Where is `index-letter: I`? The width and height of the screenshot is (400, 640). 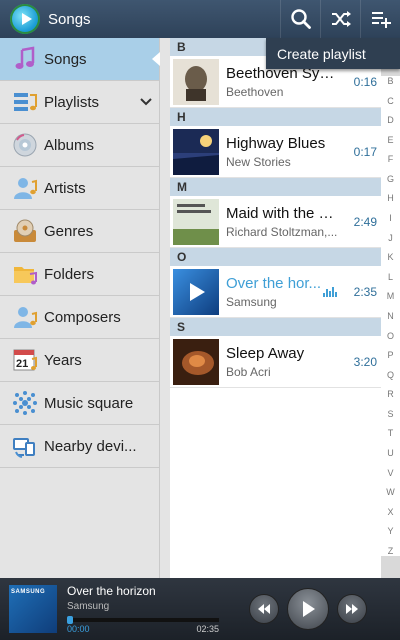 index-letter: I is located at coordinates (390, 218).